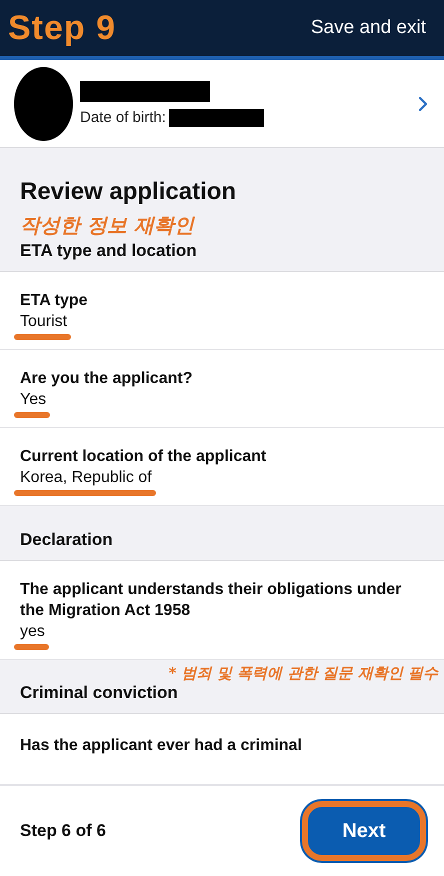 This screenshot has height=876, width=444. What do you see at coordinates (364, 831) in the screenshot?
I see `next-button: Next` at bounding box center [364, 831].